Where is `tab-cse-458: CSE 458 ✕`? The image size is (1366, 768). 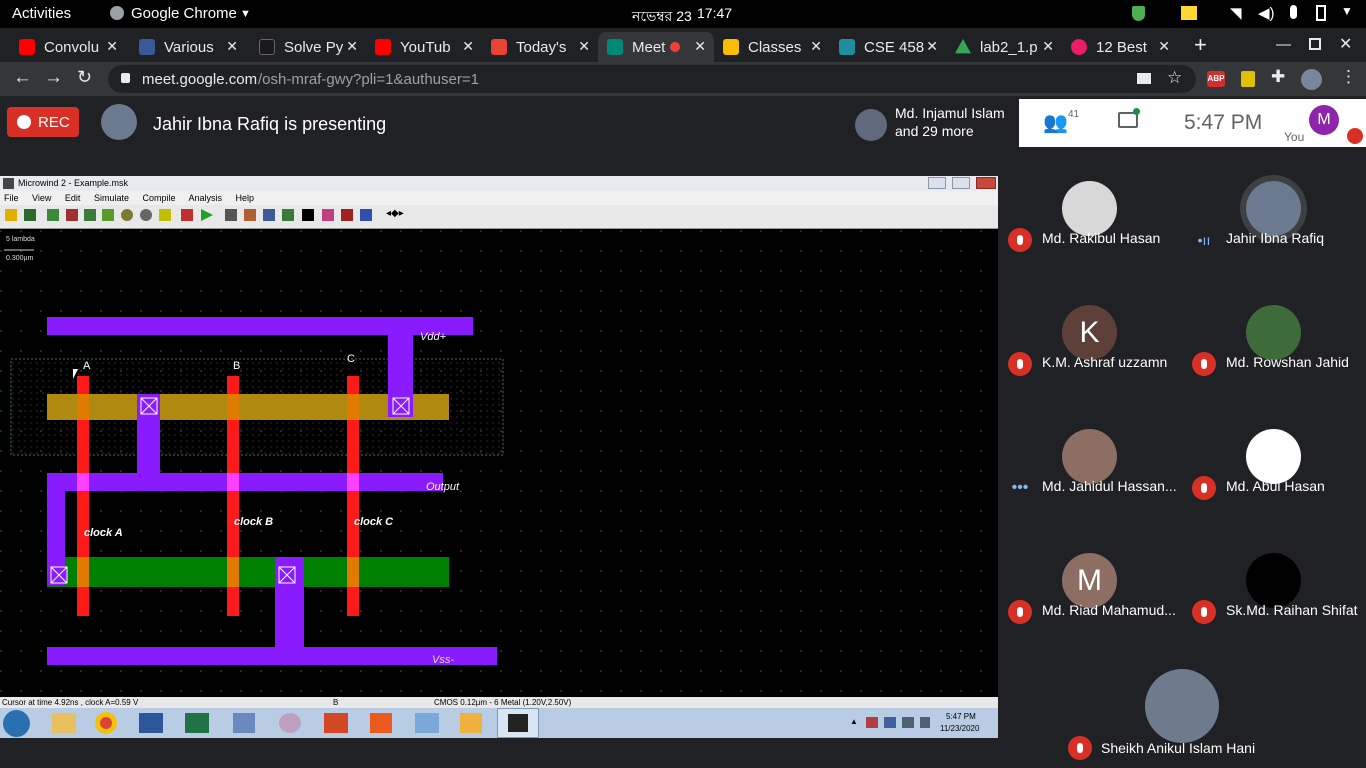
tab-cse-458: CSE 458 ✕ is located at coordinates (888, 47).